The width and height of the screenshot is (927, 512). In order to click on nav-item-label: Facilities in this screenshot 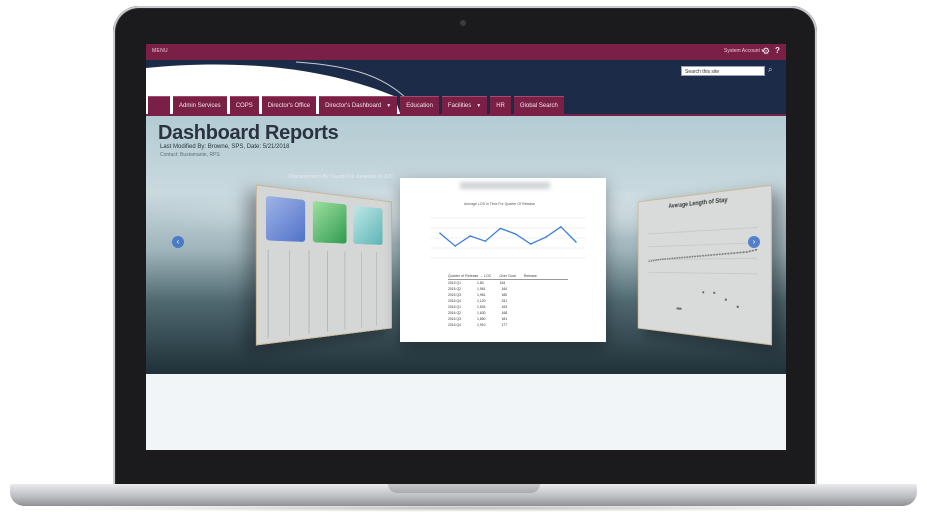, I will do `click(459, 106)`.